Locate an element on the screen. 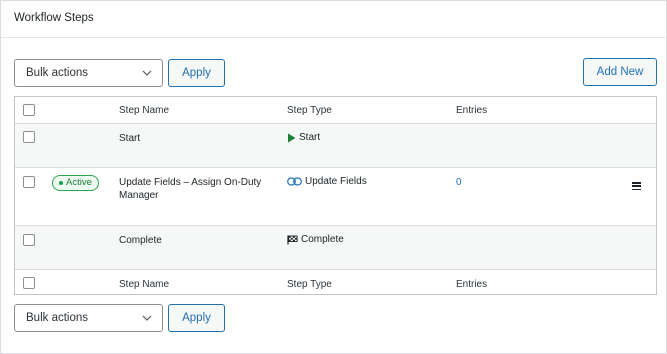  status-label: Active is located at coordinates (79, 182).